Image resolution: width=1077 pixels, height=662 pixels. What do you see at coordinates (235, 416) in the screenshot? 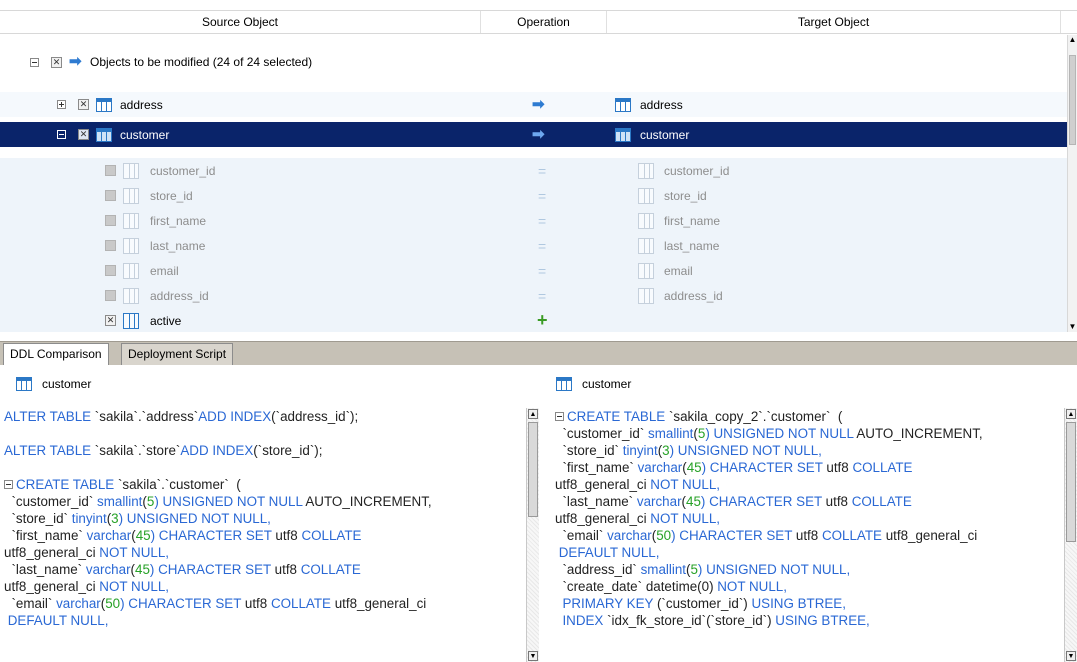
I see `code-token: ADD INDEX` at bounding box center [235, 416].